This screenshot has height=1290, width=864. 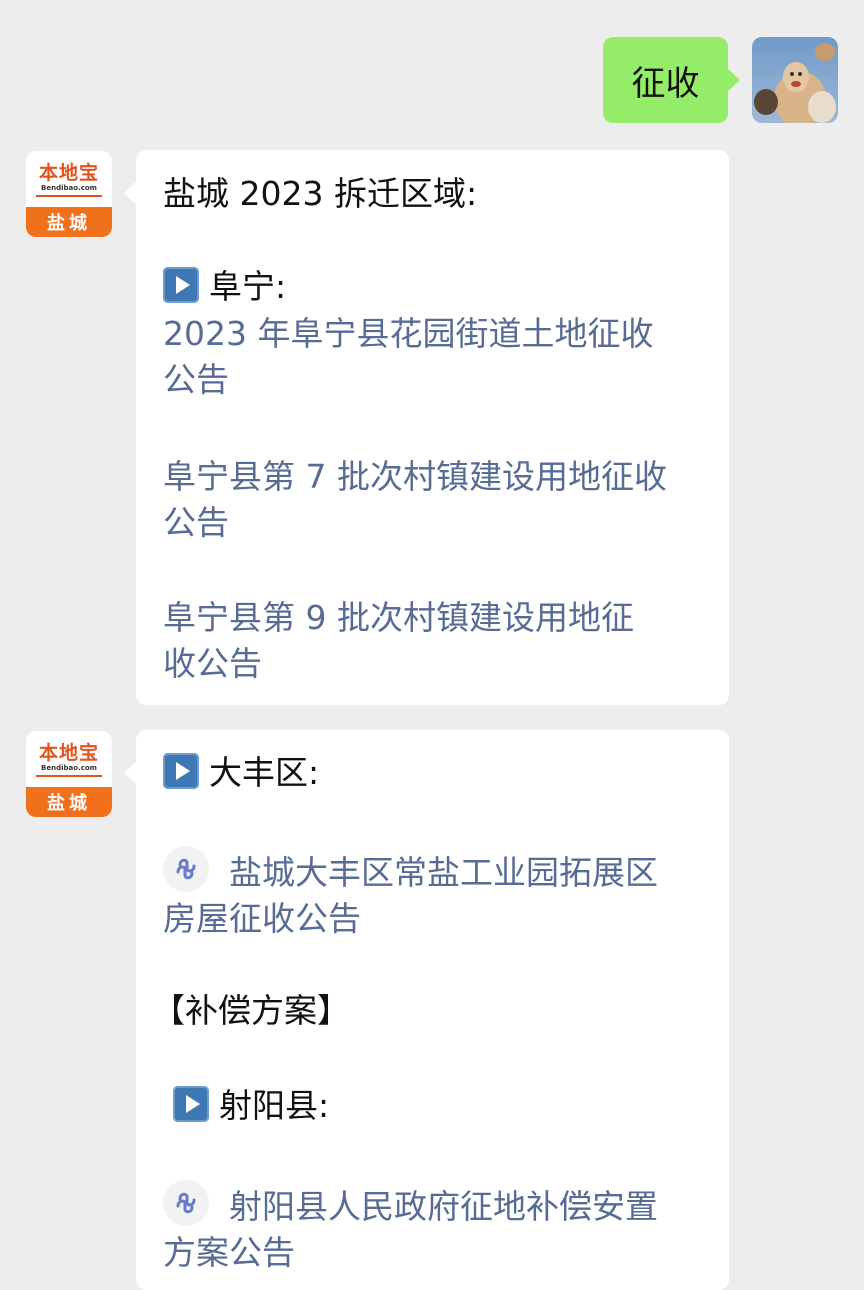 What do you see at coordinates (320, 193) in the screenshot?
I see `message-title: 盐城 2023 拆迁区域:` at bounding box center [320, 193].